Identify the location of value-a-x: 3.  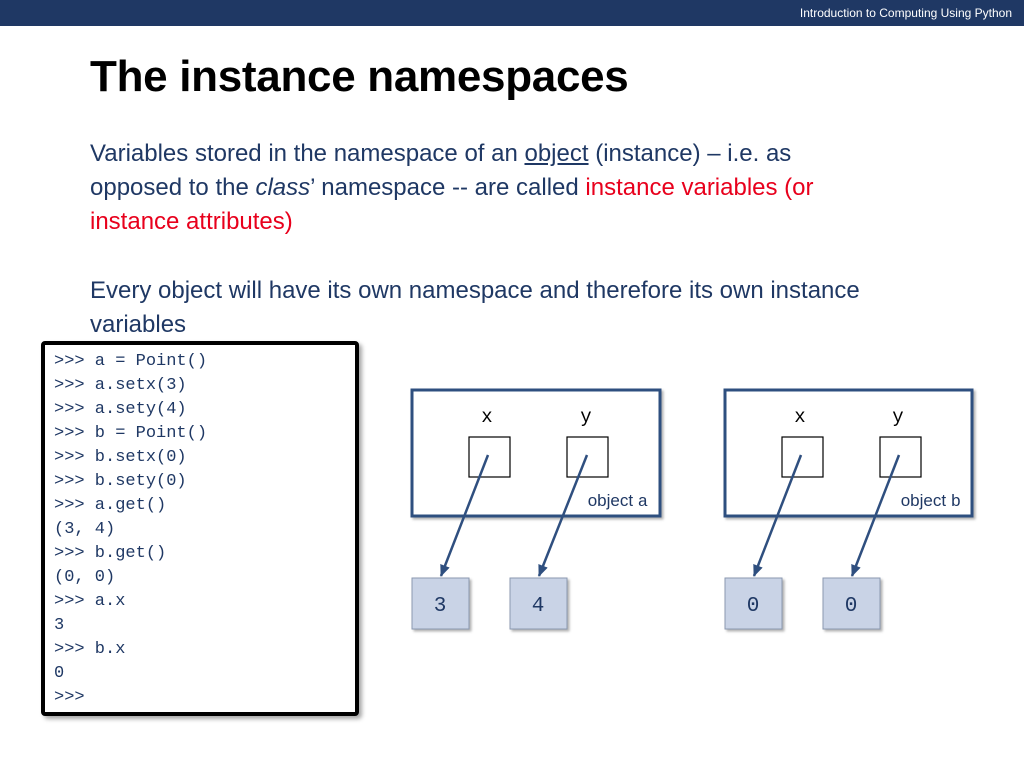
(440, 606).